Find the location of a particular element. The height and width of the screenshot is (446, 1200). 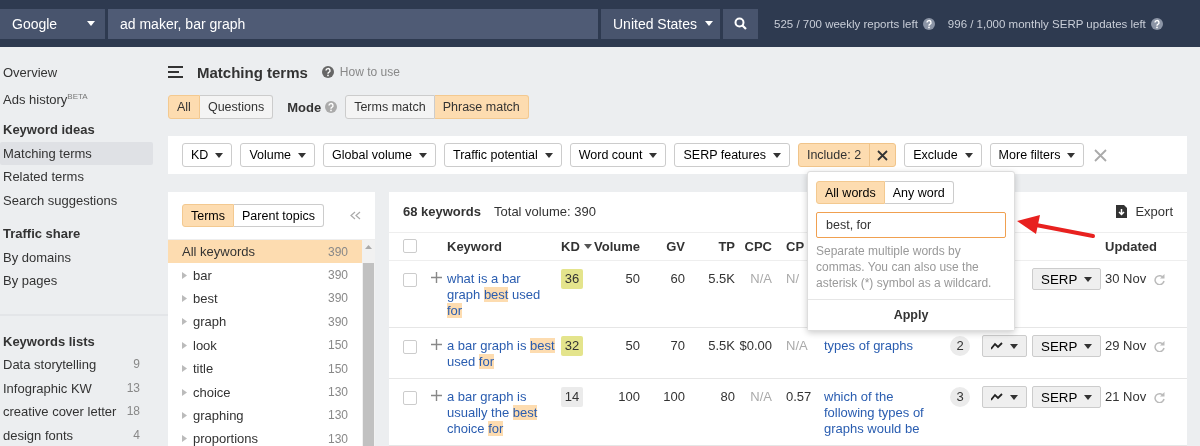

segment-tab: All is located at coordinates (184, 107).